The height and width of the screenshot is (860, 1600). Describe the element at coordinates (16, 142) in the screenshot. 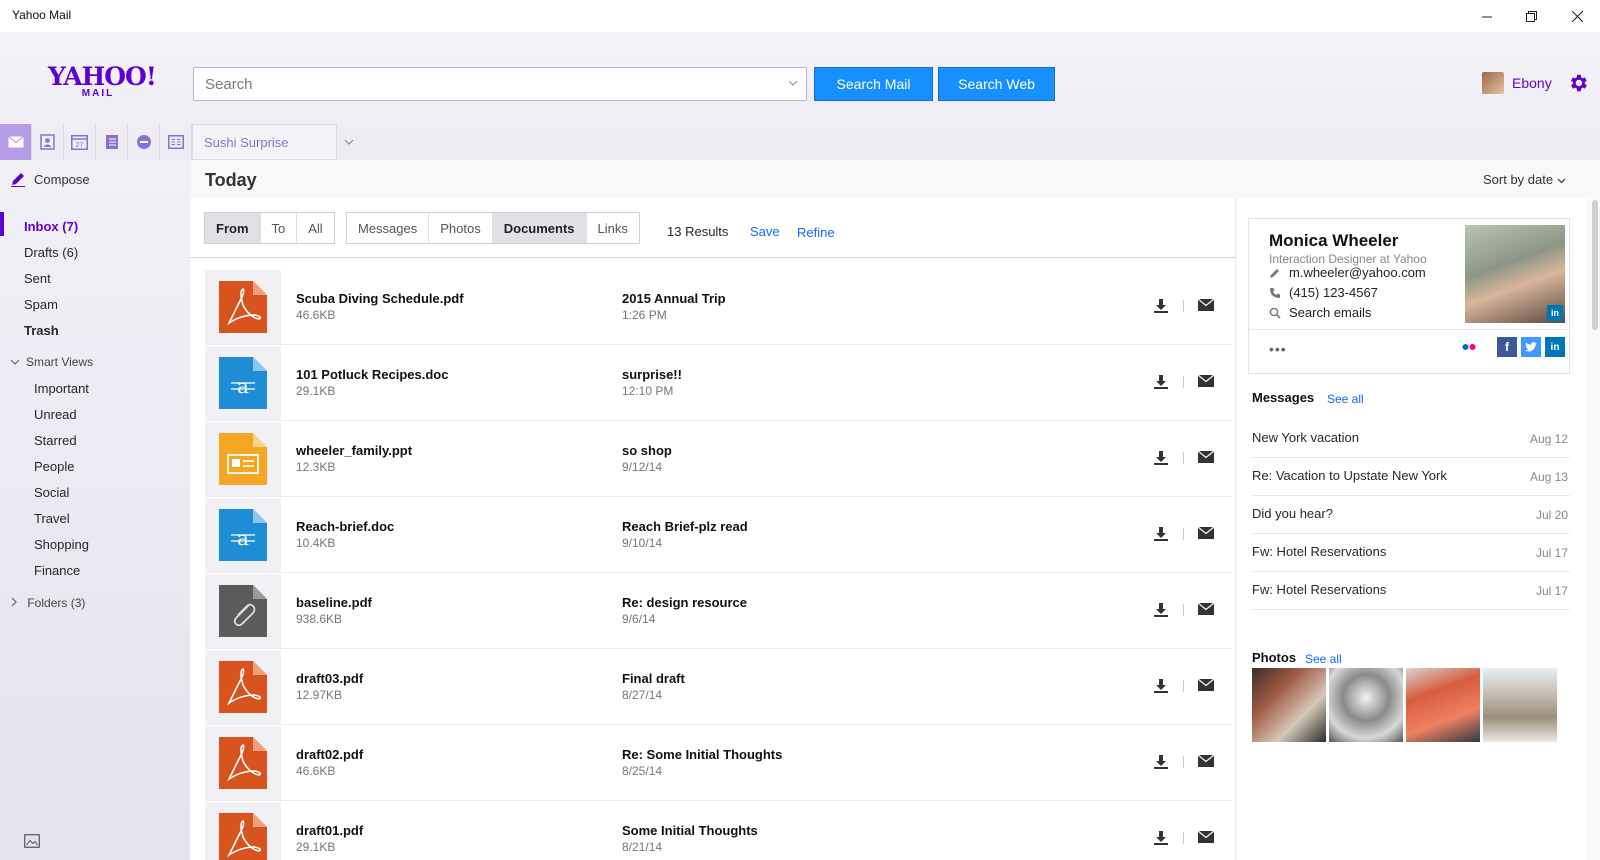

I see `tab-mail` at that location.